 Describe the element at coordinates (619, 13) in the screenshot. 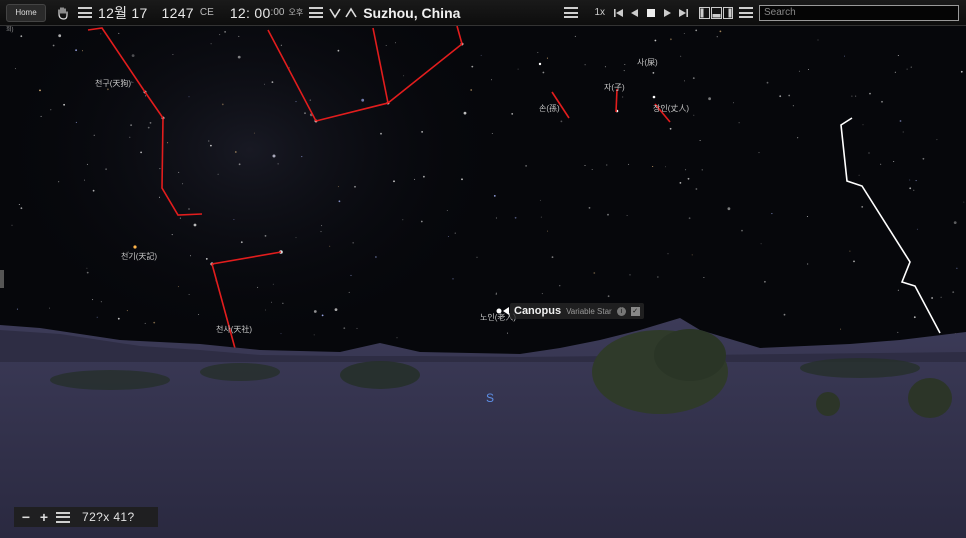

I see `skip-back-icon` at that location.